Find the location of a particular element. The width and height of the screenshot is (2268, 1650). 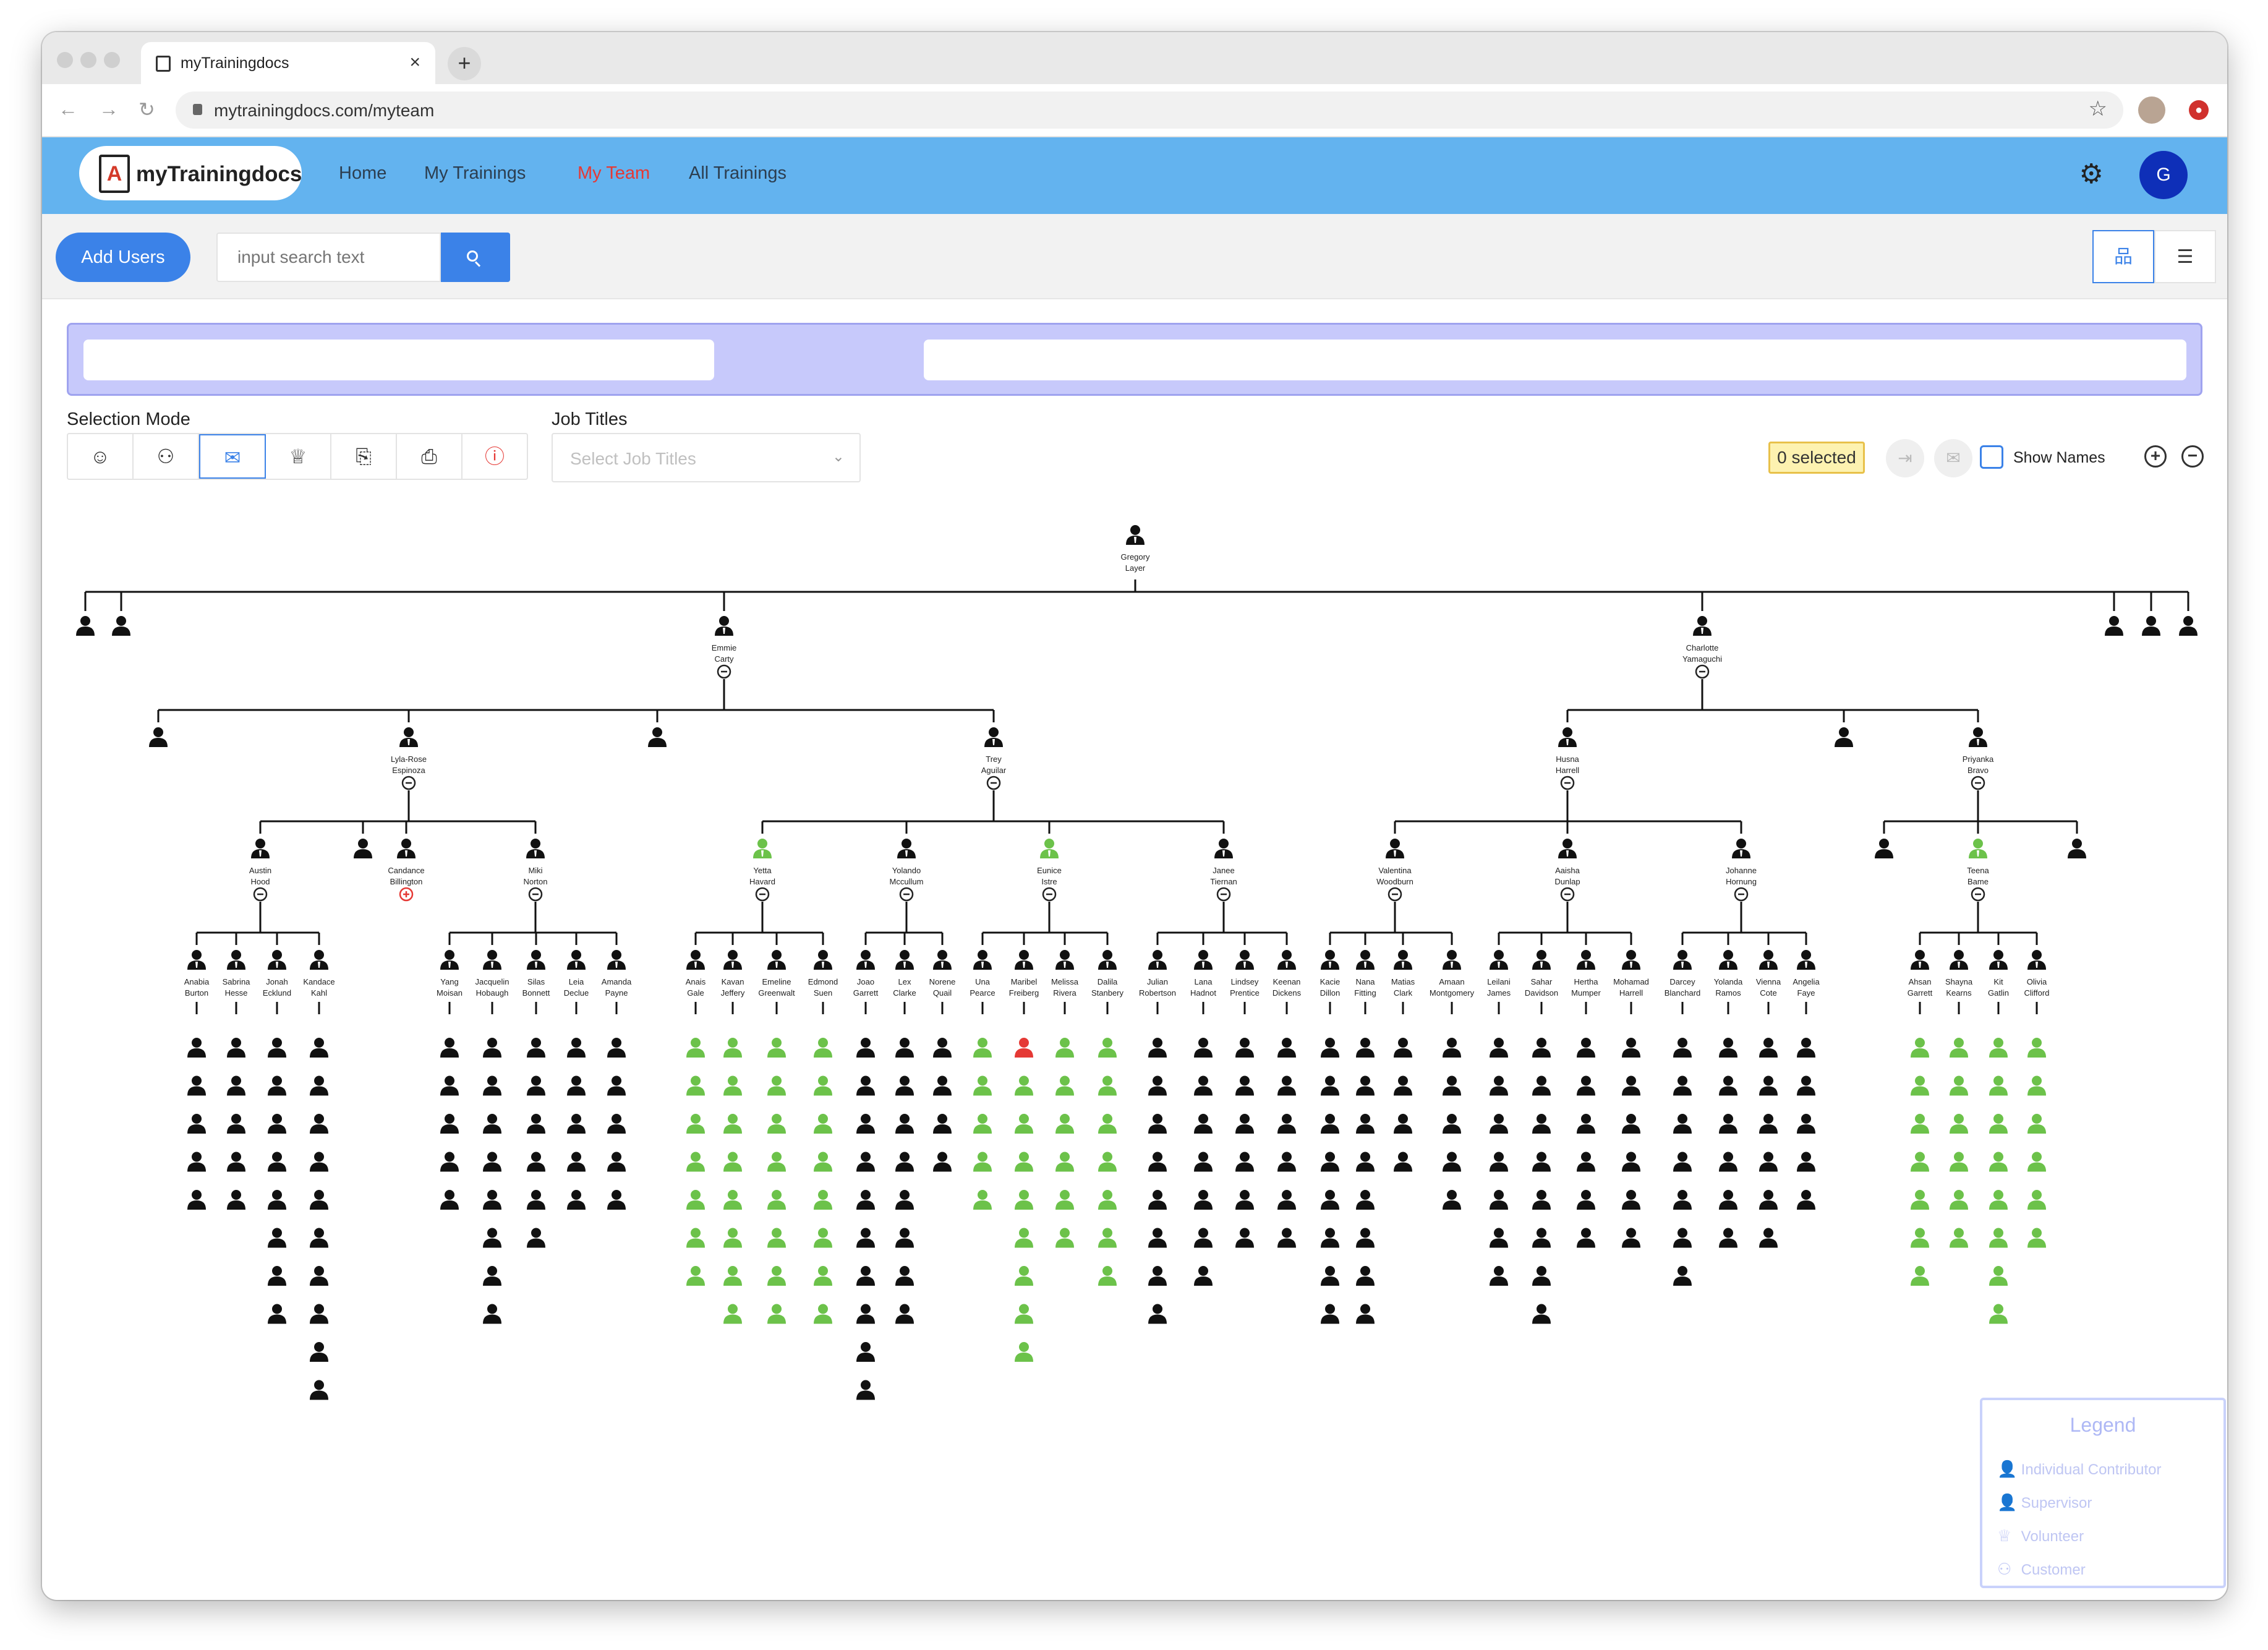

url-text: mytrainingdocs.com/myteam is located at coordinates (324, 111).